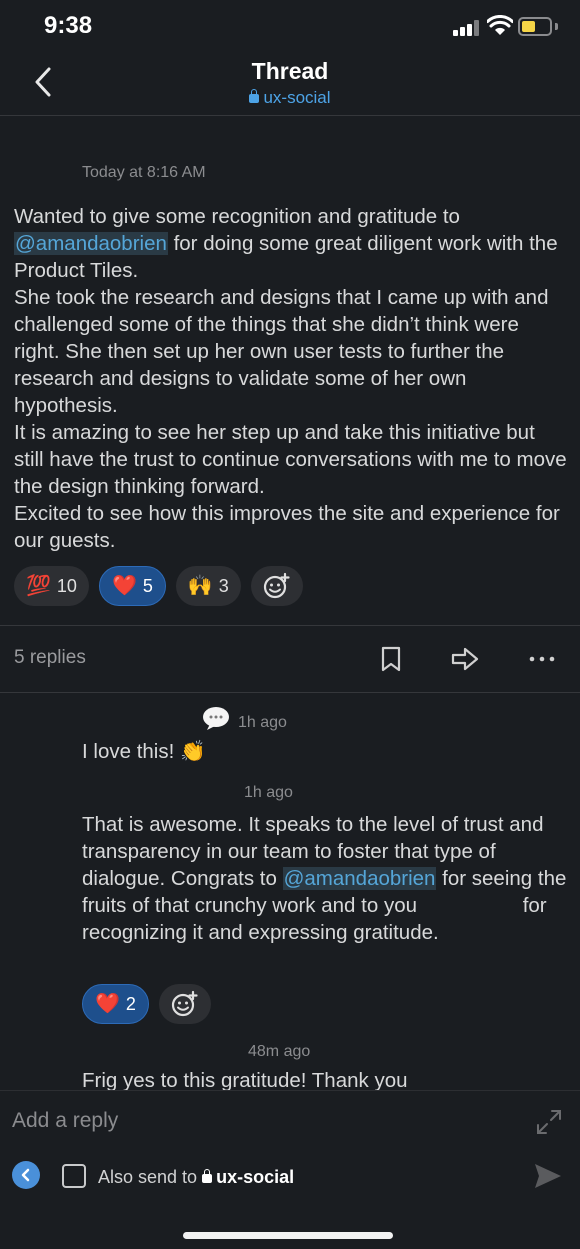 This screenshot has width=580, height=1249. What do you see at coordinates (465, 659) in the screenshot?
I see `share-arrow-icon` at bounding box center [465, 659].